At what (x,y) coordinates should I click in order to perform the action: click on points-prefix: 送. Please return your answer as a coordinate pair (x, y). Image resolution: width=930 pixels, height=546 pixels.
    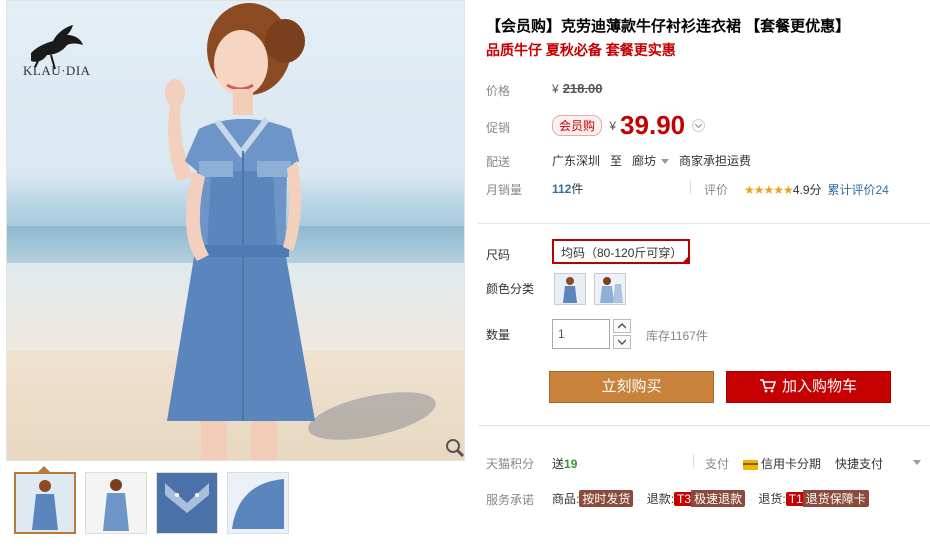
    Looking at the image, I should click on (558, 464).